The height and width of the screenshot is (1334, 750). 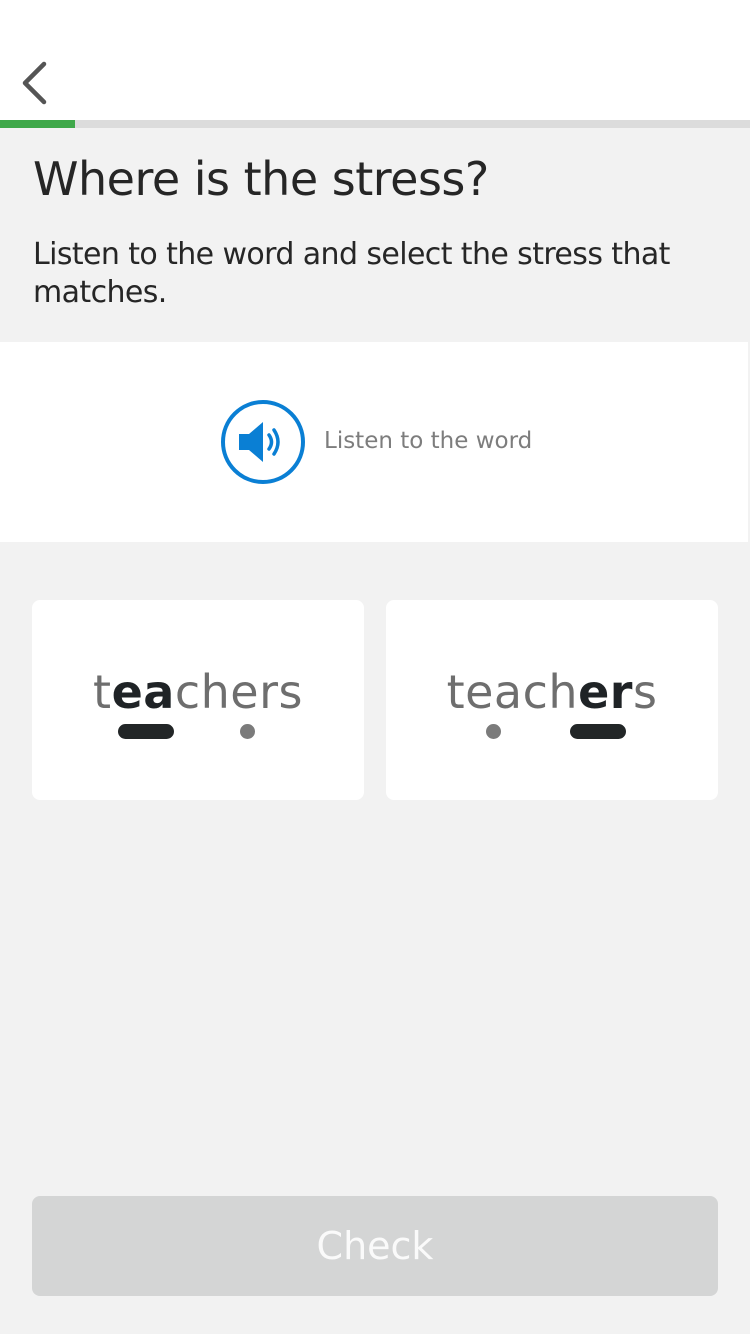 I want to click on word-part: chers, so click(x=238, y=692).